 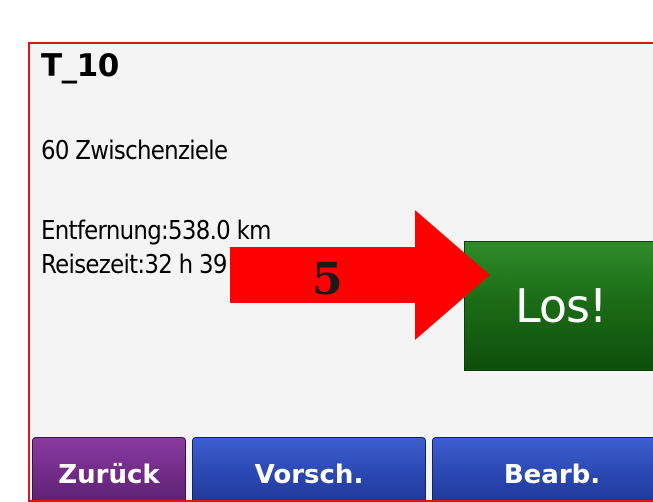 I want to click on back-button-label: Zurück, so click(x=109, y=475).